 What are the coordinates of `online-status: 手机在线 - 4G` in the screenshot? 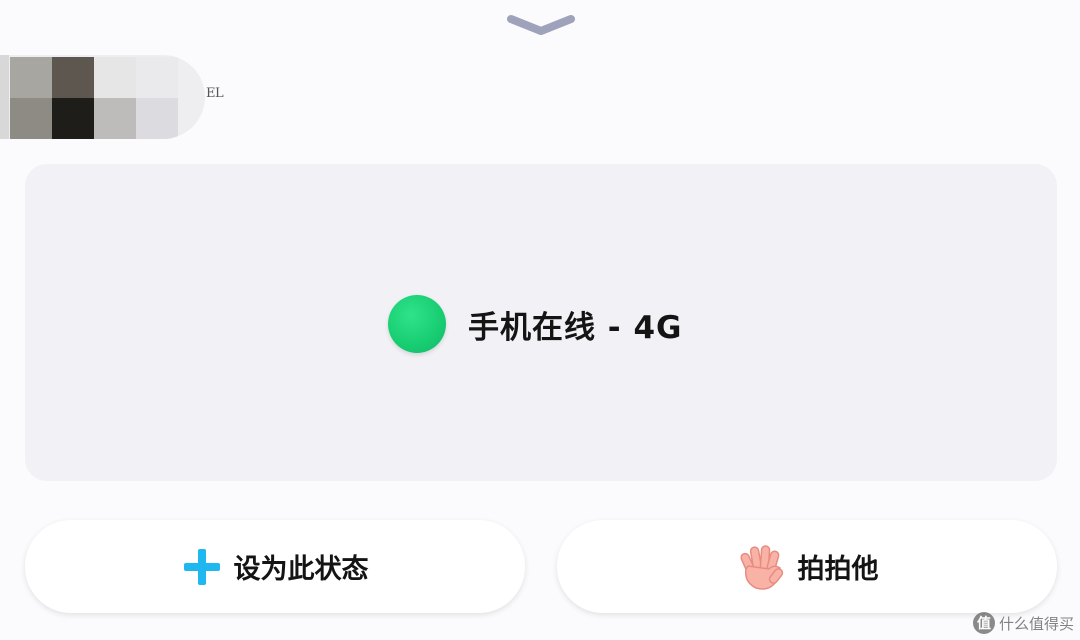 It's located at (535, 324).